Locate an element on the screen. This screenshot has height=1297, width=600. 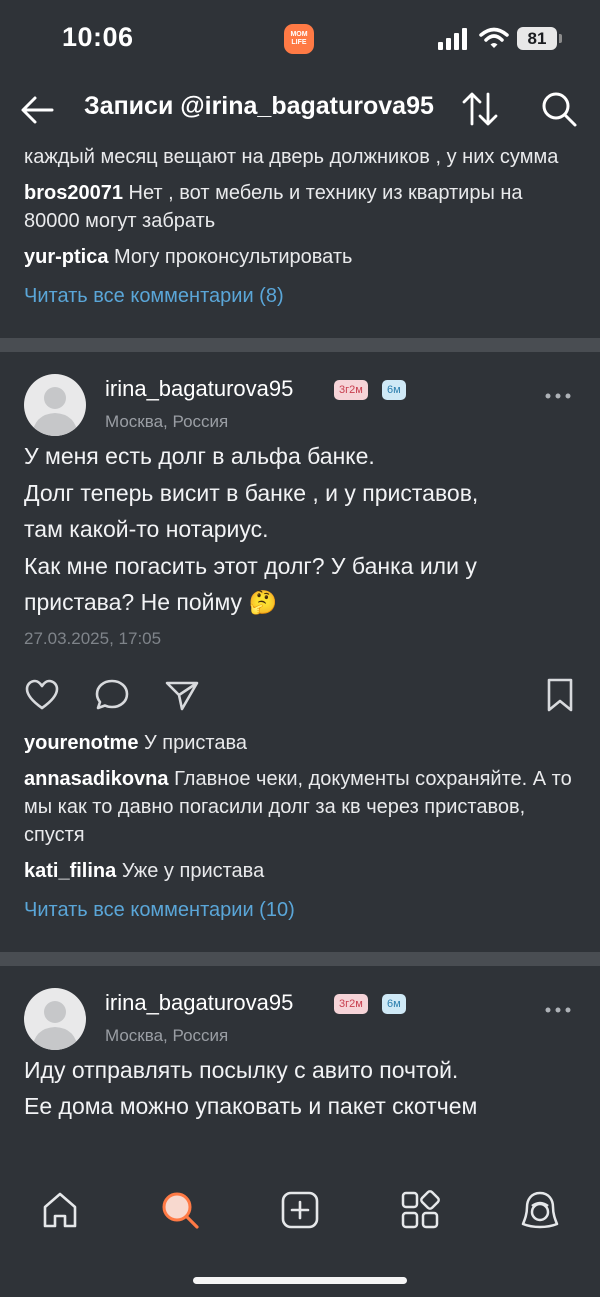
comment: yur-ptica Могу проконсультировать is located at coordinates (300, 257).